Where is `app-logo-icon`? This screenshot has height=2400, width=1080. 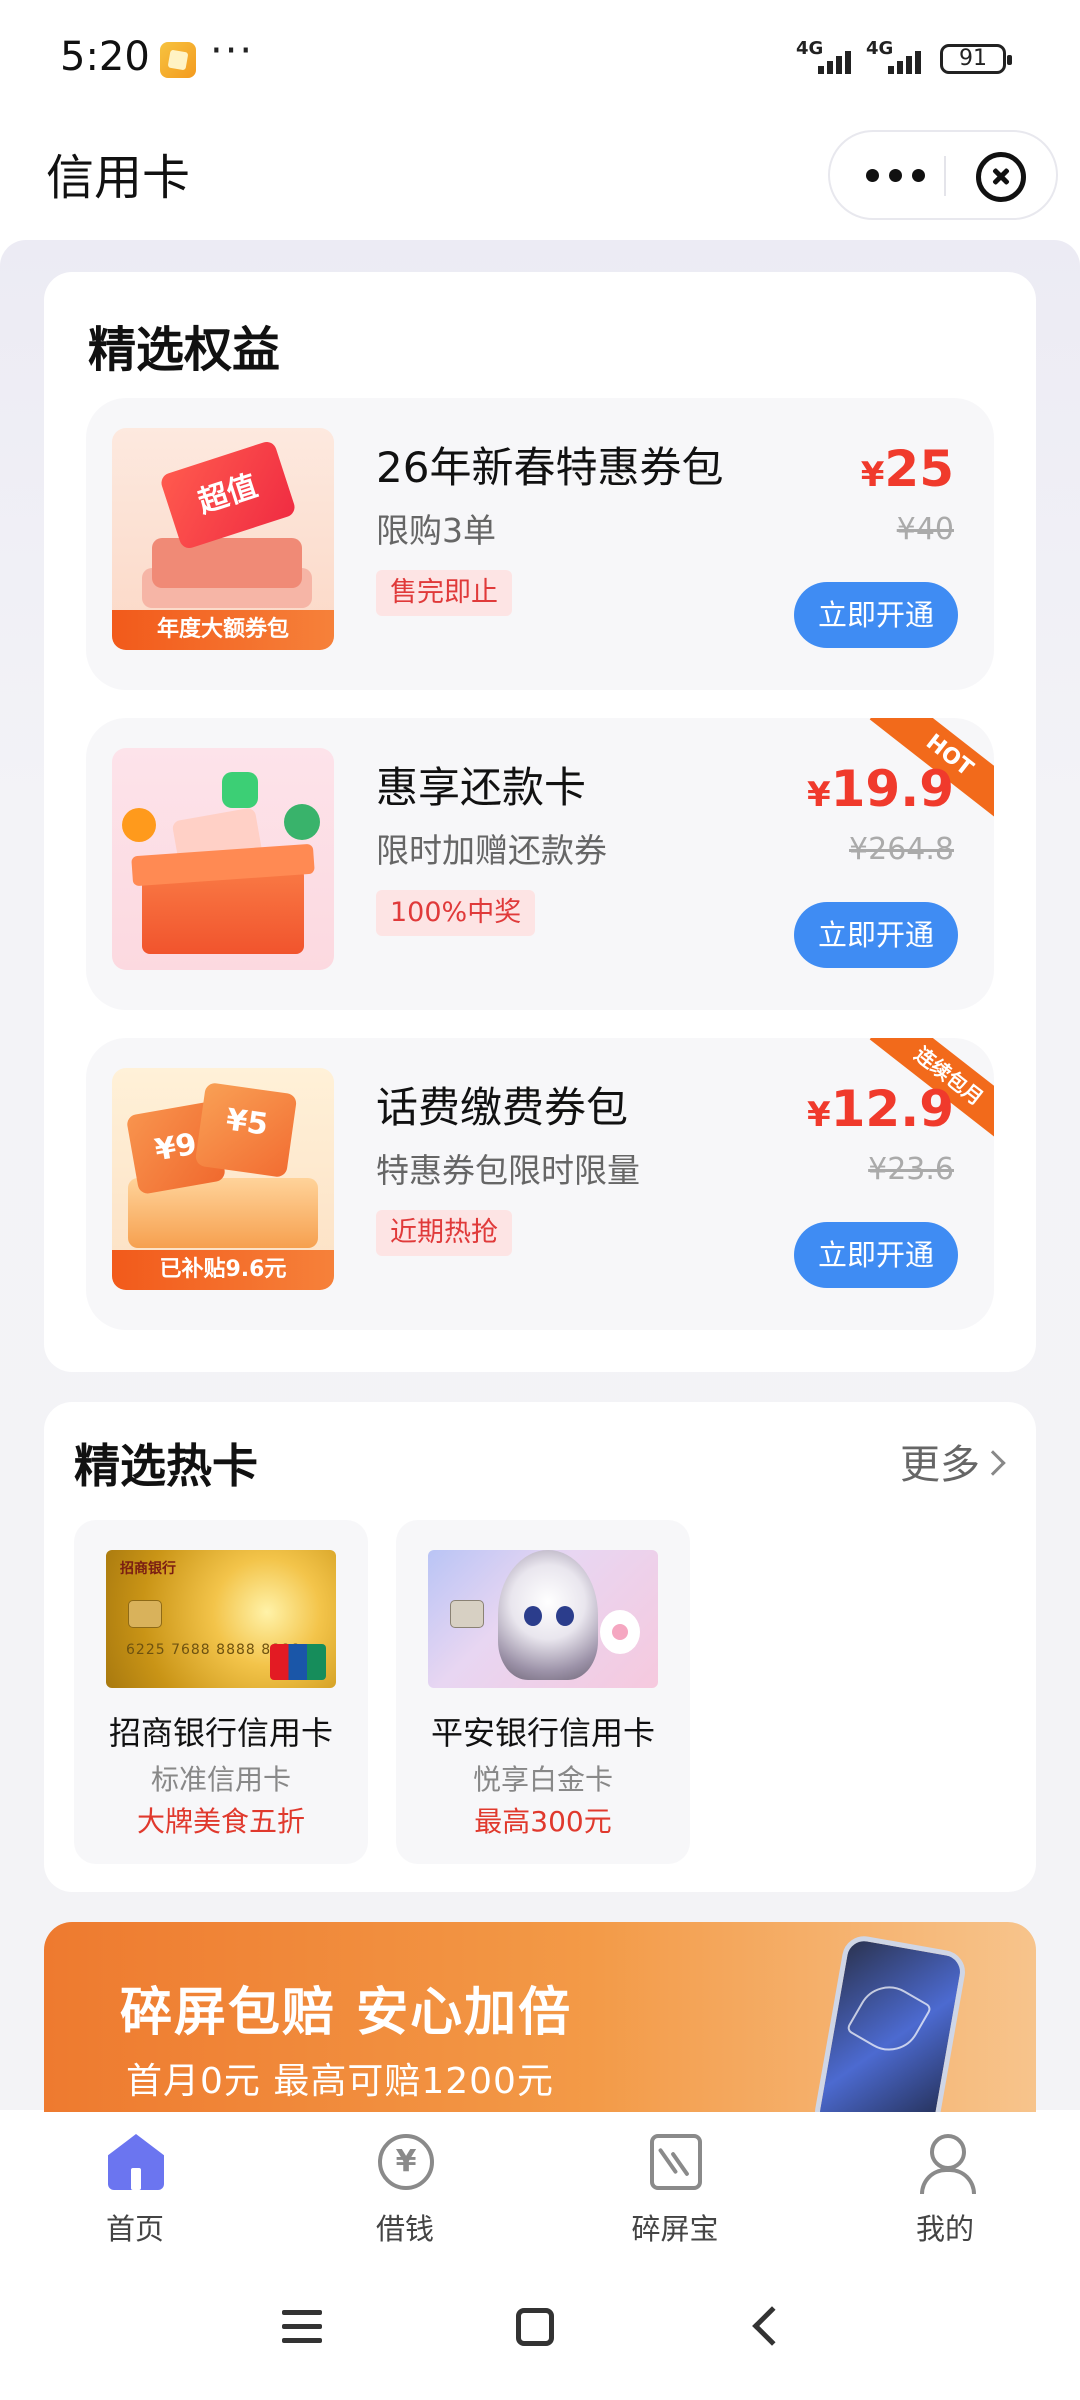
app-logo-icon is located at coordinates (240, 790).